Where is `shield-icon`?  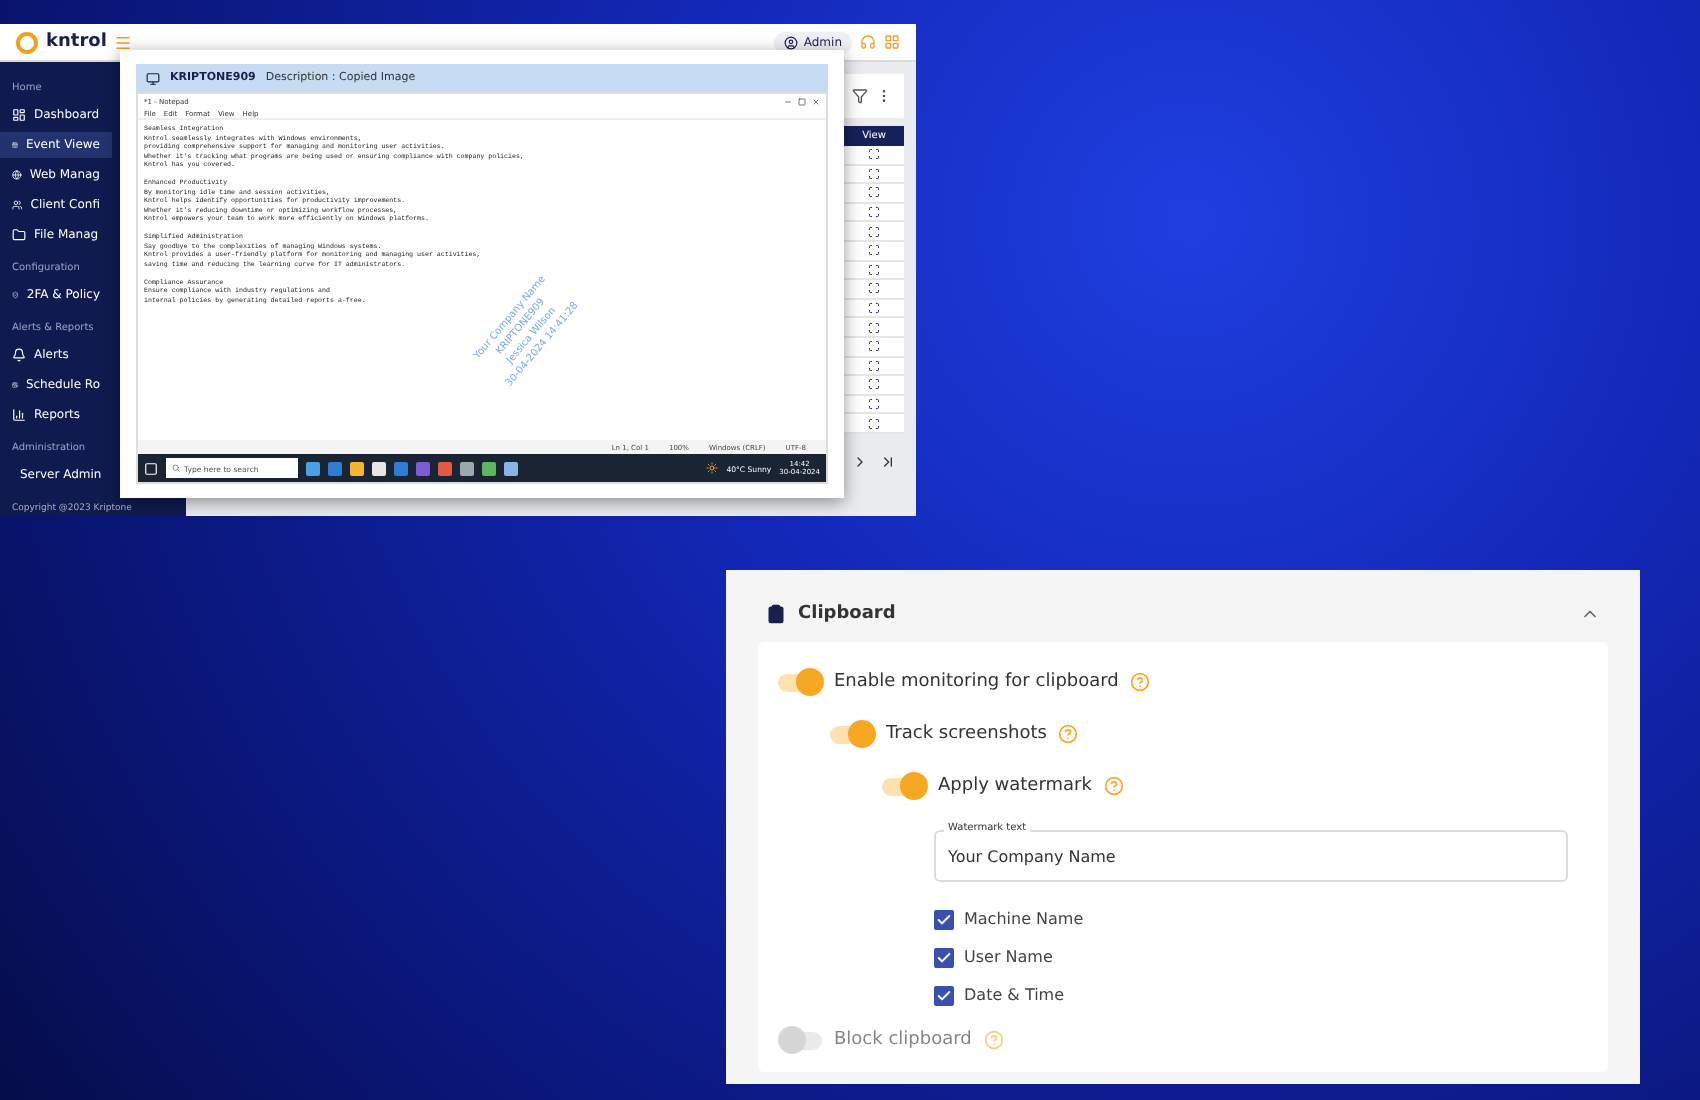
shield-icon is located at coordinates (15, 295).